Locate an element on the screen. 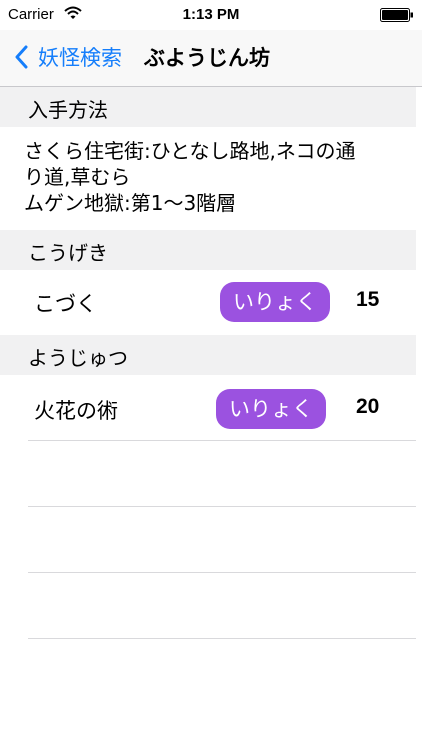  attack-name: こづく is located at coordinates (65, 304).